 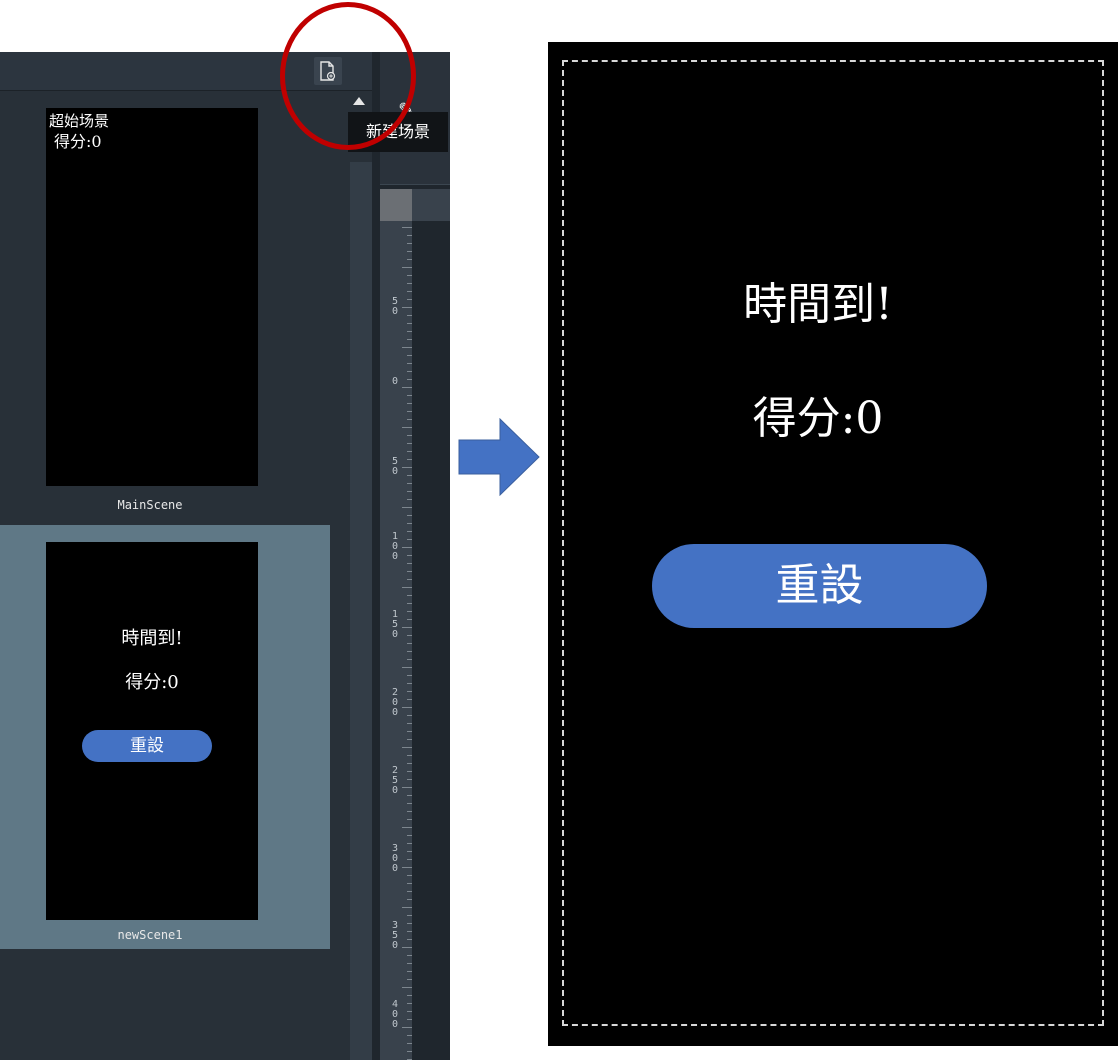 What do you see at coordinates (499, 457) in the screenshot?
I see `right-arrow-icon` at bounding box center [499, 457].